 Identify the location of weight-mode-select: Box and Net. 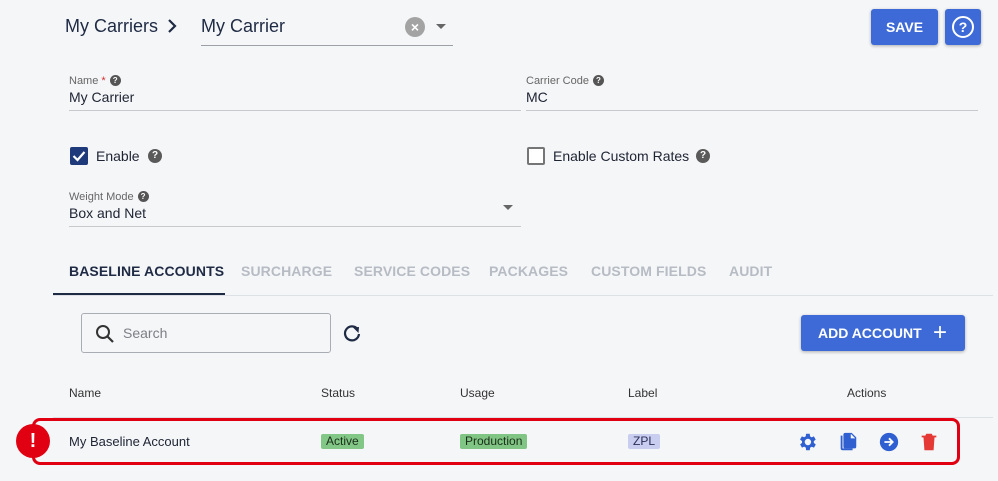
(107, 213).